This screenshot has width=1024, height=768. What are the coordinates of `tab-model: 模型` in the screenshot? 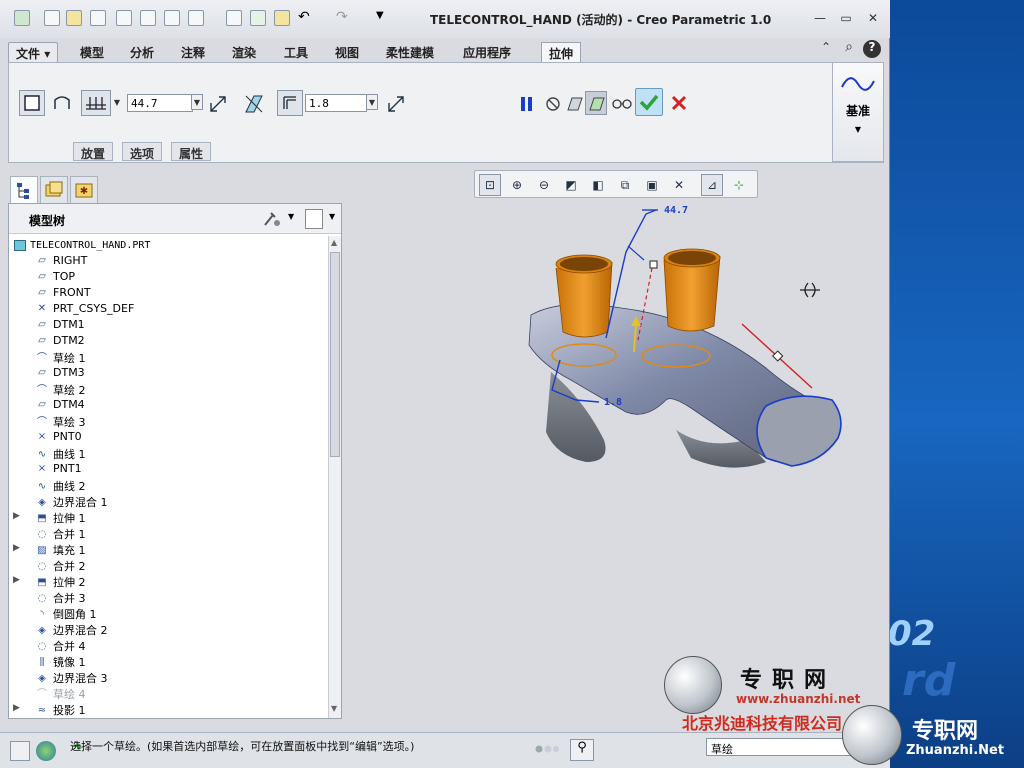 It's located at (92, 52).